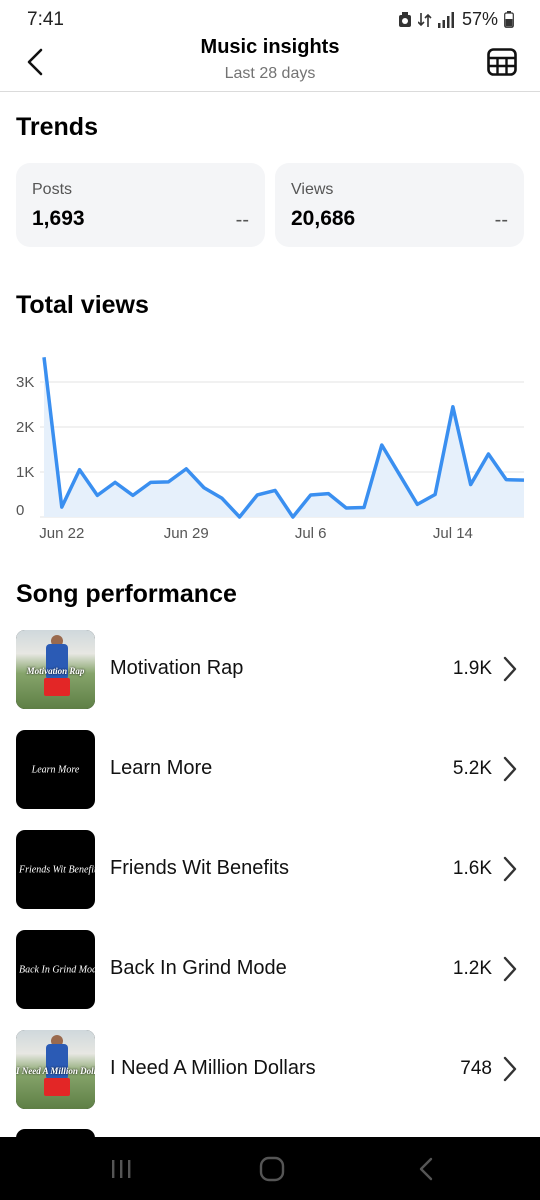 This screenshot has height=1200, width=540. I want to click on x-tick-label: Jun 29, so click(186, 533).